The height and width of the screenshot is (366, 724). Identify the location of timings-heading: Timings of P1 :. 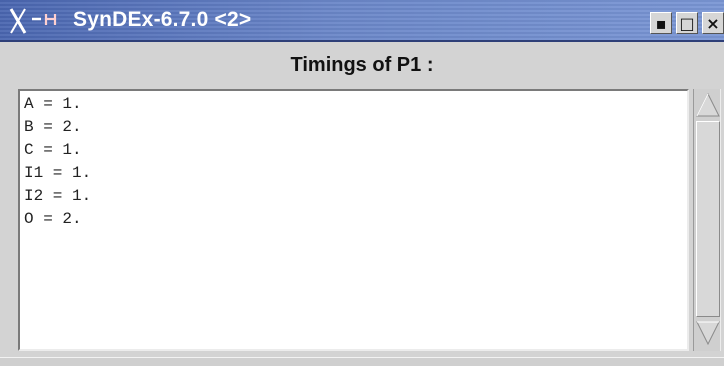
(362, 65).